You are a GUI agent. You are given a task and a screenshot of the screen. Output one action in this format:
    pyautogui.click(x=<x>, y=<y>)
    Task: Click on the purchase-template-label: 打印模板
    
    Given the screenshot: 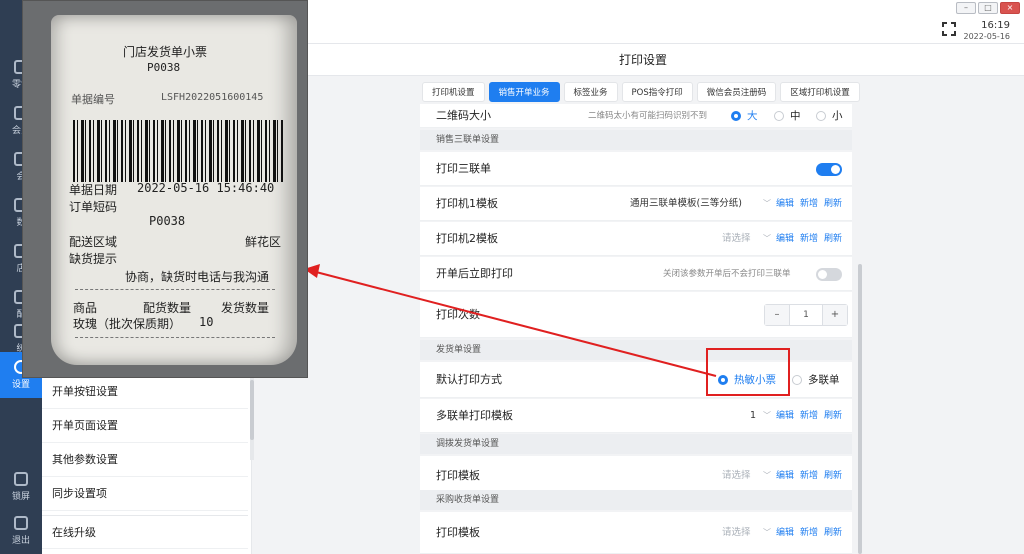 What is the action you would take?
    pyautogui.click(x=458, y=532)
    